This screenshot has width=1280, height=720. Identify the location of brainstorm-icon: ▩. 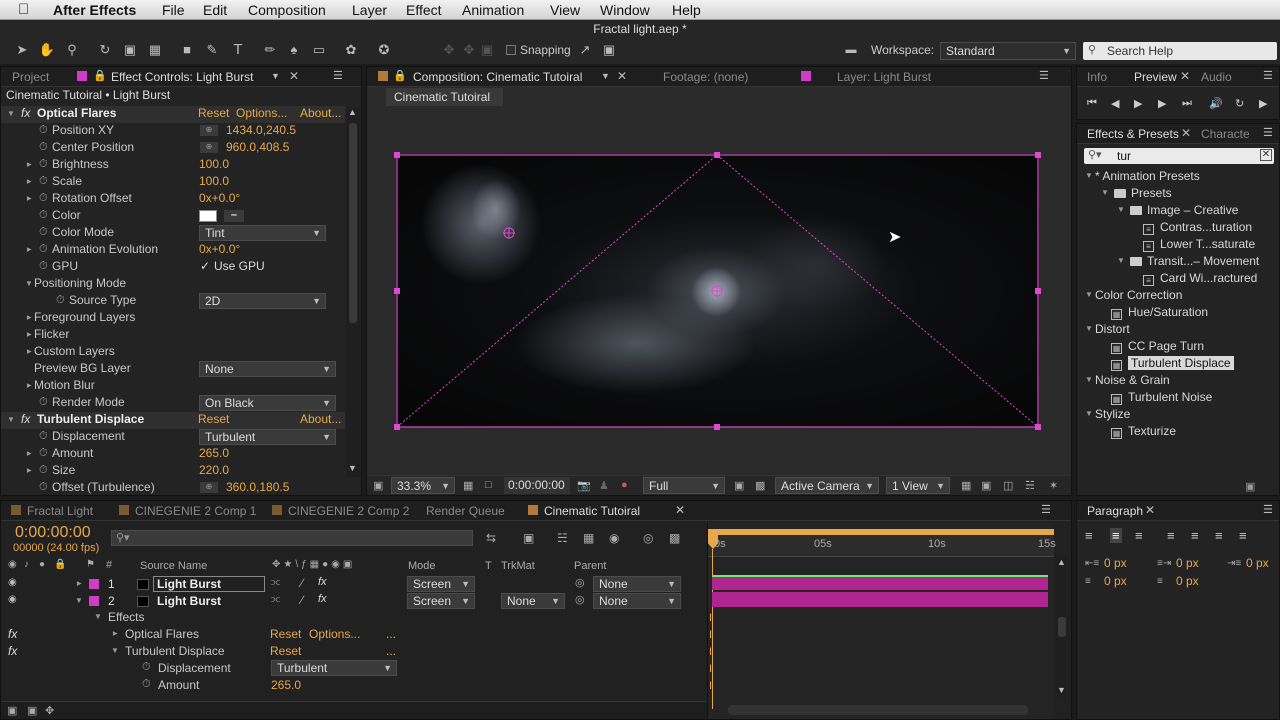
(674, 538).